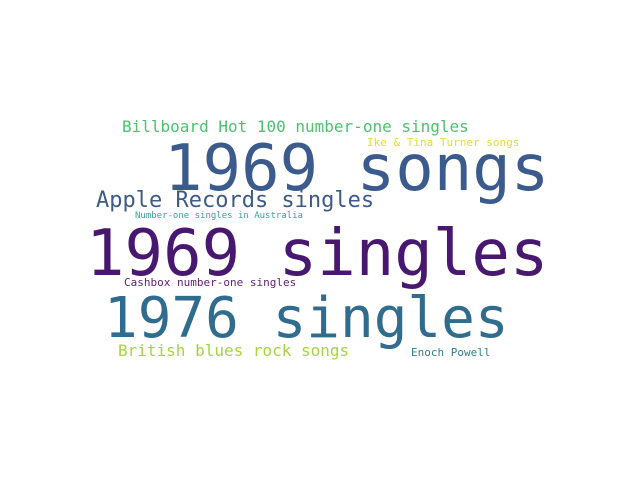 The image size is (640, 480). I want to click on word-enoch-powell: Enoch Powell, so click(451, 352).